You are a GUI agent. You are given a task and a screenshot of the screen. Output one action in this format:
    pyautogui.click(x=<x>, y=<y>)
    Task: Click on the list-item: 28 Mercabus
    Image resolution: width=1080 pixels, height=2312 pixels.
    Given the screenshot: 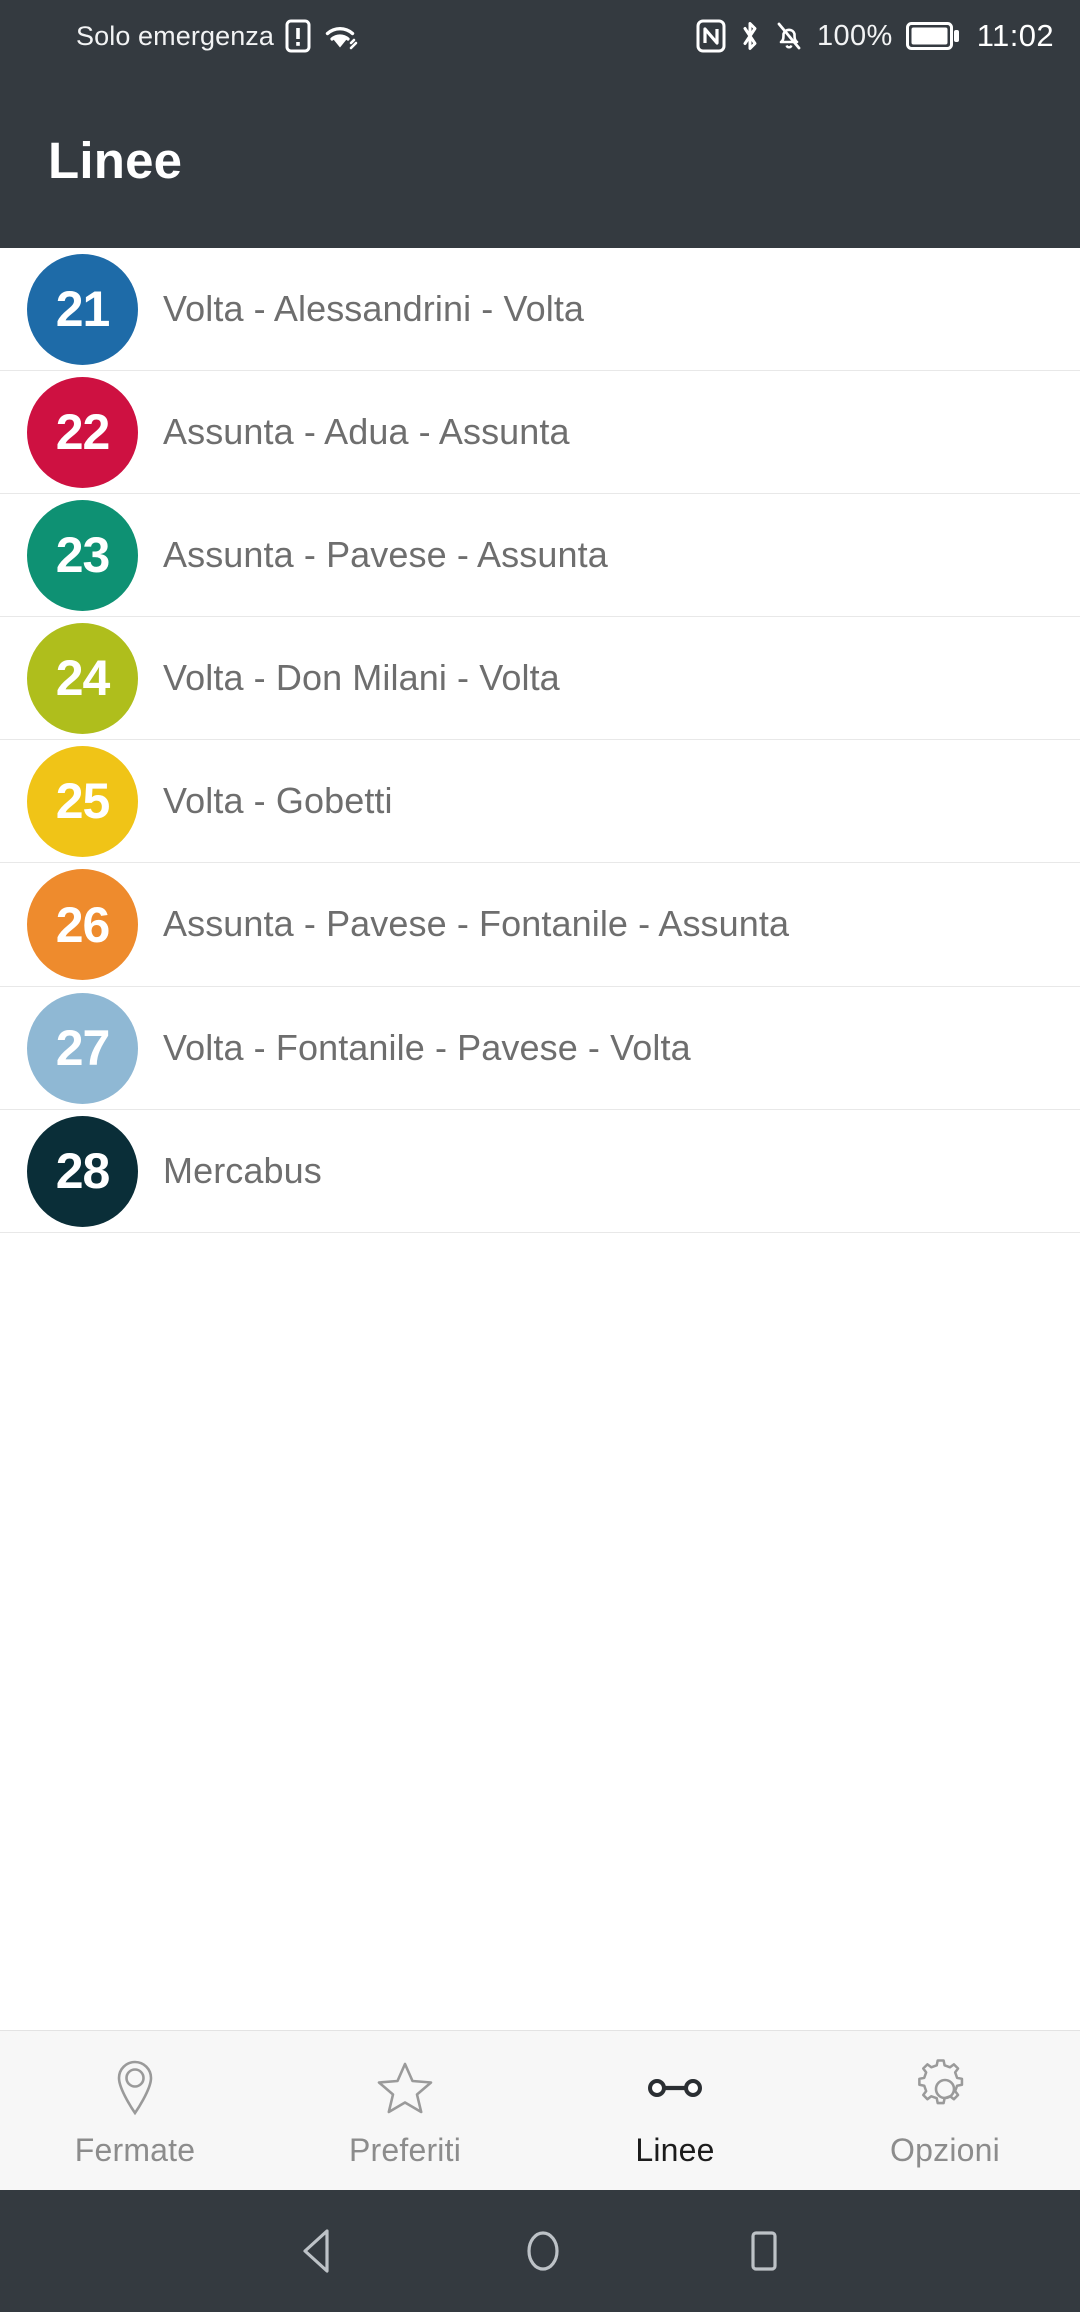 What is the action you would take?
    pyautogui.click(x=540, y=1171)
    